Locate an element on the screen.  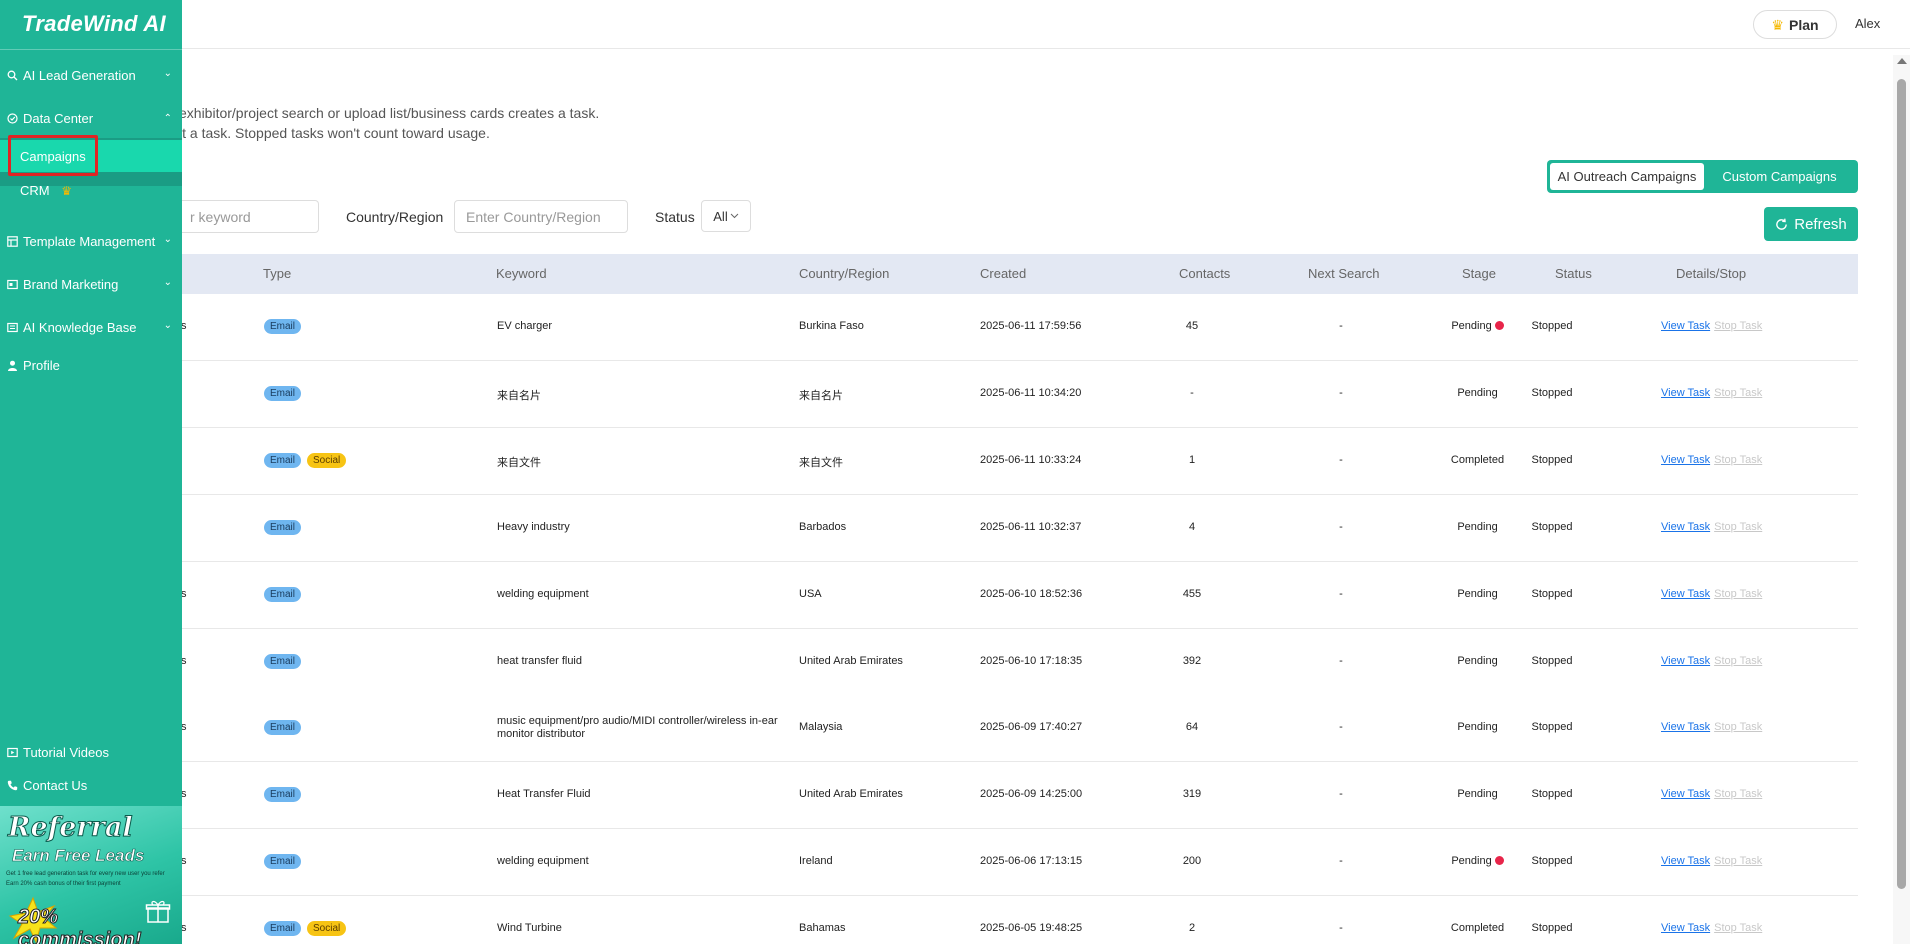
user-icon is located at coordinates (12, 365).